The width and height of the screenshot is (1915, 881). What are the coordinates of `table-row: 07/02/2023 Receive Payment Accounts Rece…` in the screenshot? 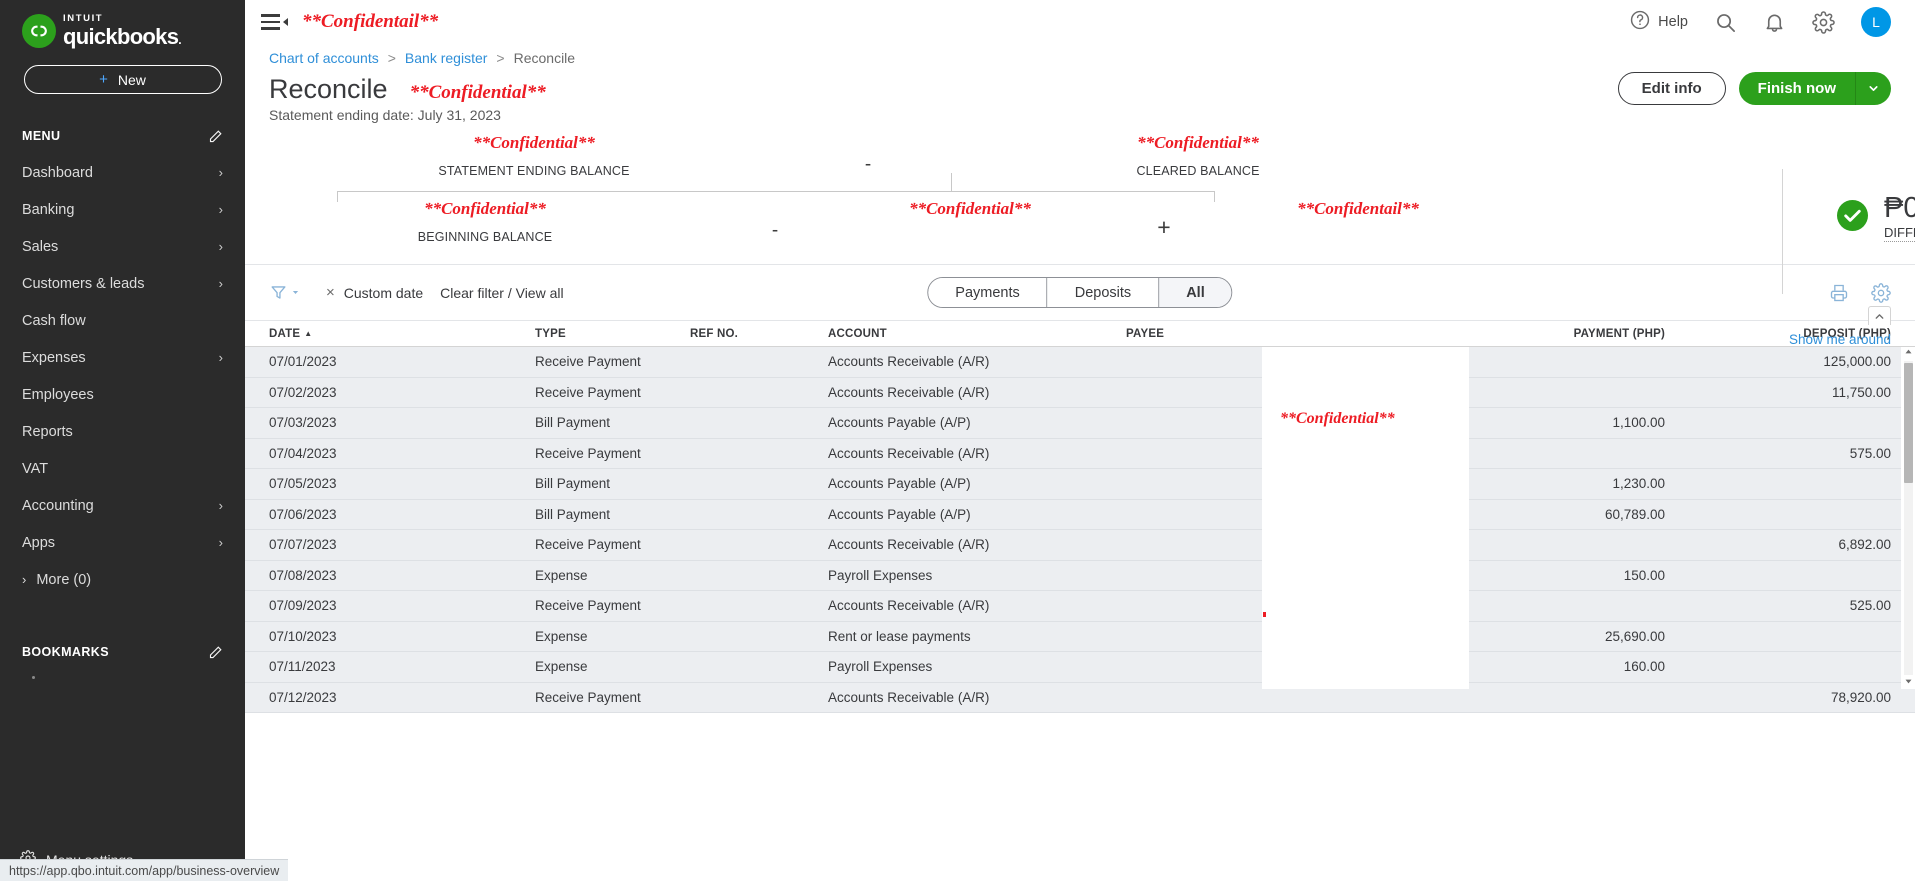 It's located at (1080, 392).